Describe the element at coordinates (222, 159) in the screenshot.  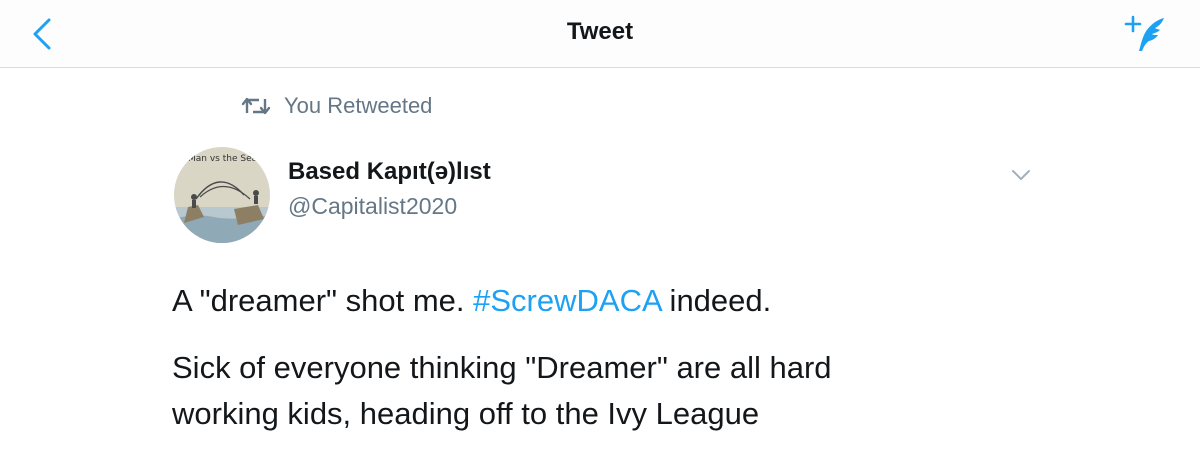
I see `avatar-caption: Man vs the Sea` at that location.